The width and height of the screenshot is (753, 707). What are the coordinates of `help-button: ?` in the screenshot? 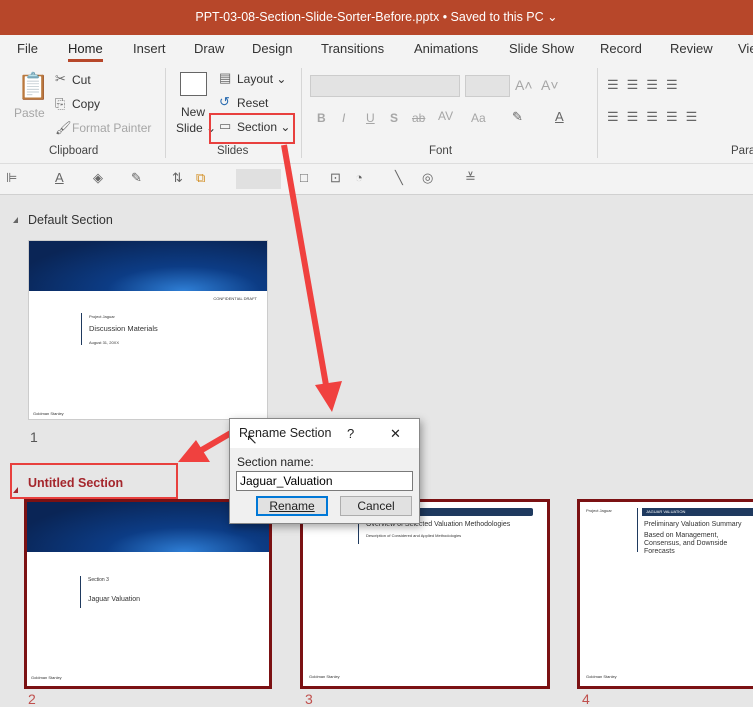 It's located at (350, 433).